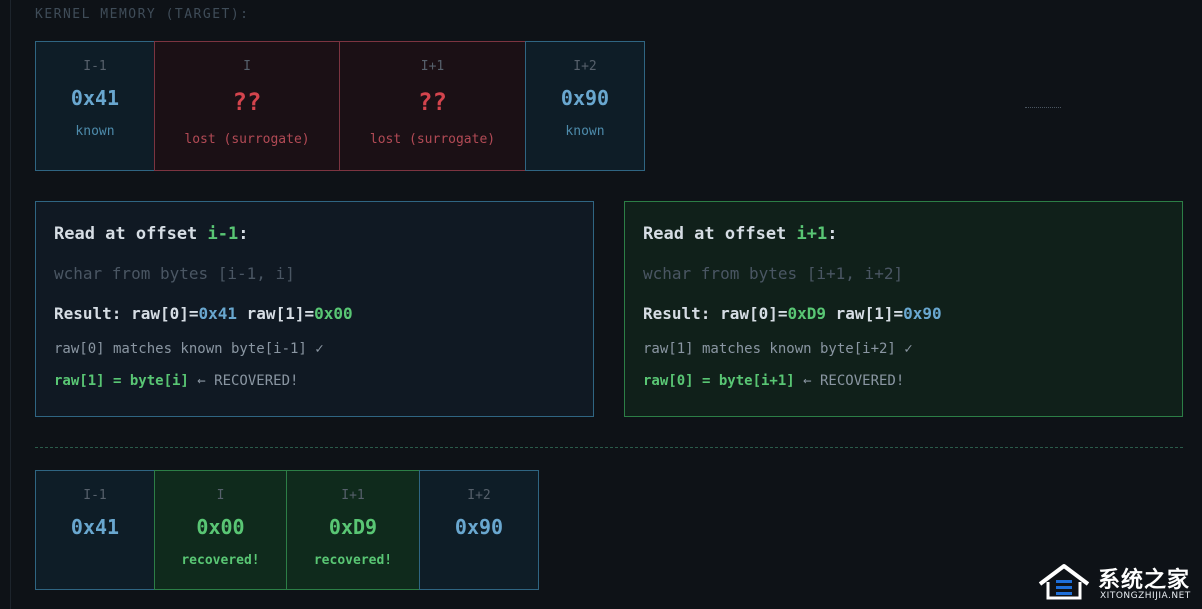 This screenshot has width=1202, height=609. I want to click on panel-title: Read at offset i+1:, so click(903, 236).